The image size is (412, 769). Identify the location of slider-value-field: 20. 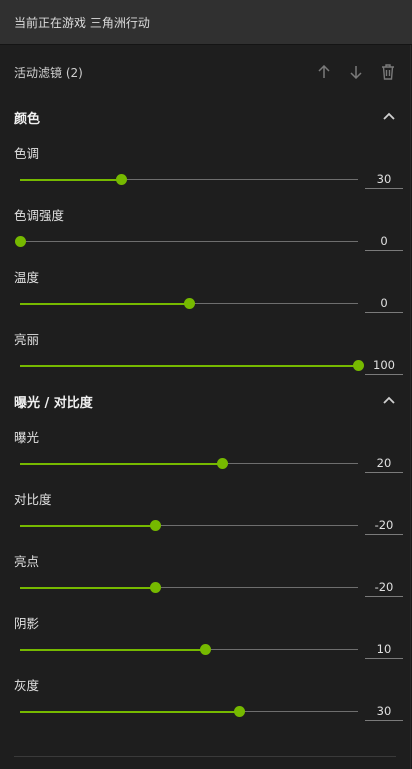
(384, 463).